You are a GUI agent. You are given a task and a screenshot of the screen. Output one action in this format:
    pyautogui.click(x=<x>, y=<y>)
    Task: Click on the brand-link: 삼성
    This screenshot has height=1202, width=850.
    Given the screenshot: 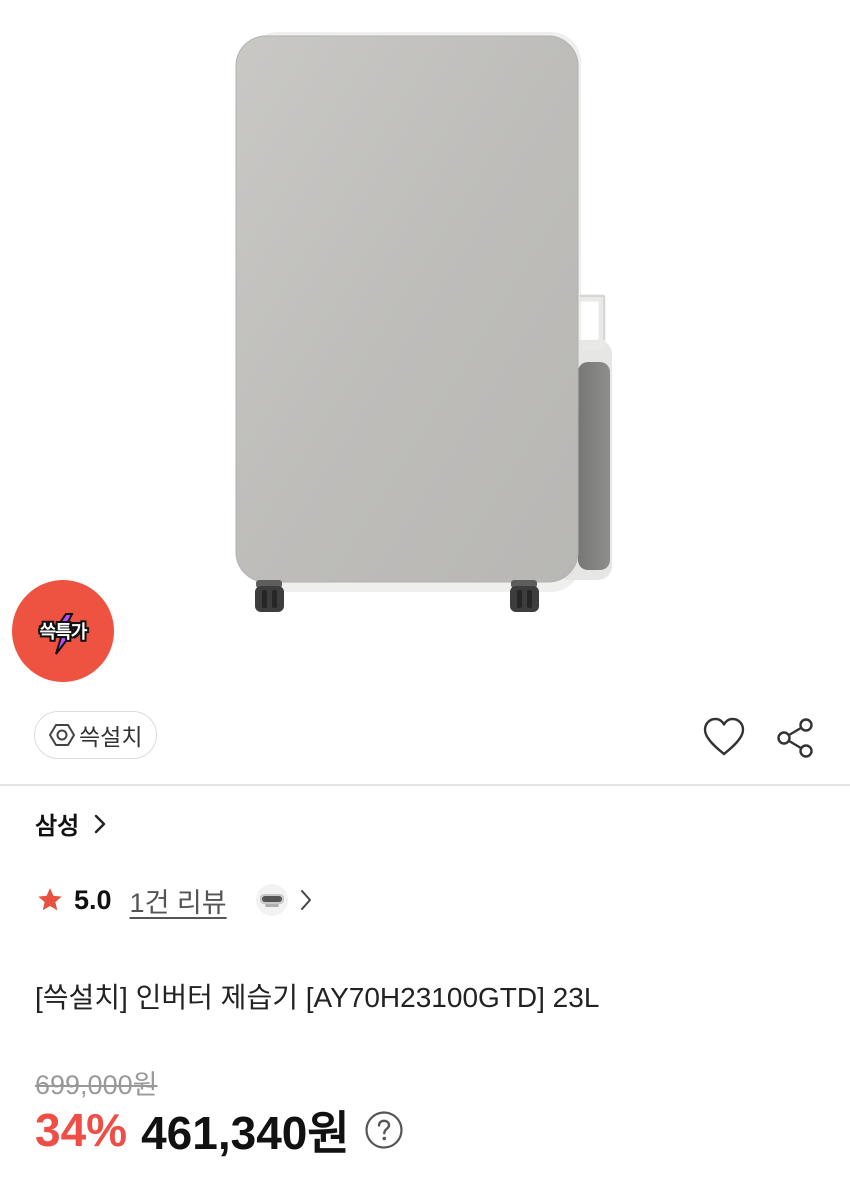 What is the action you would take?
    pyautogui.click(x=71, y=823)
    